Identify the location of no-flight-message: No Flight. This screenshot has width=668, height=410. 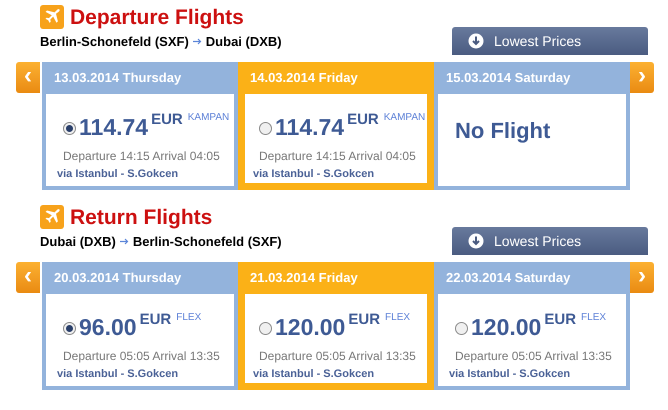
(503, 131).